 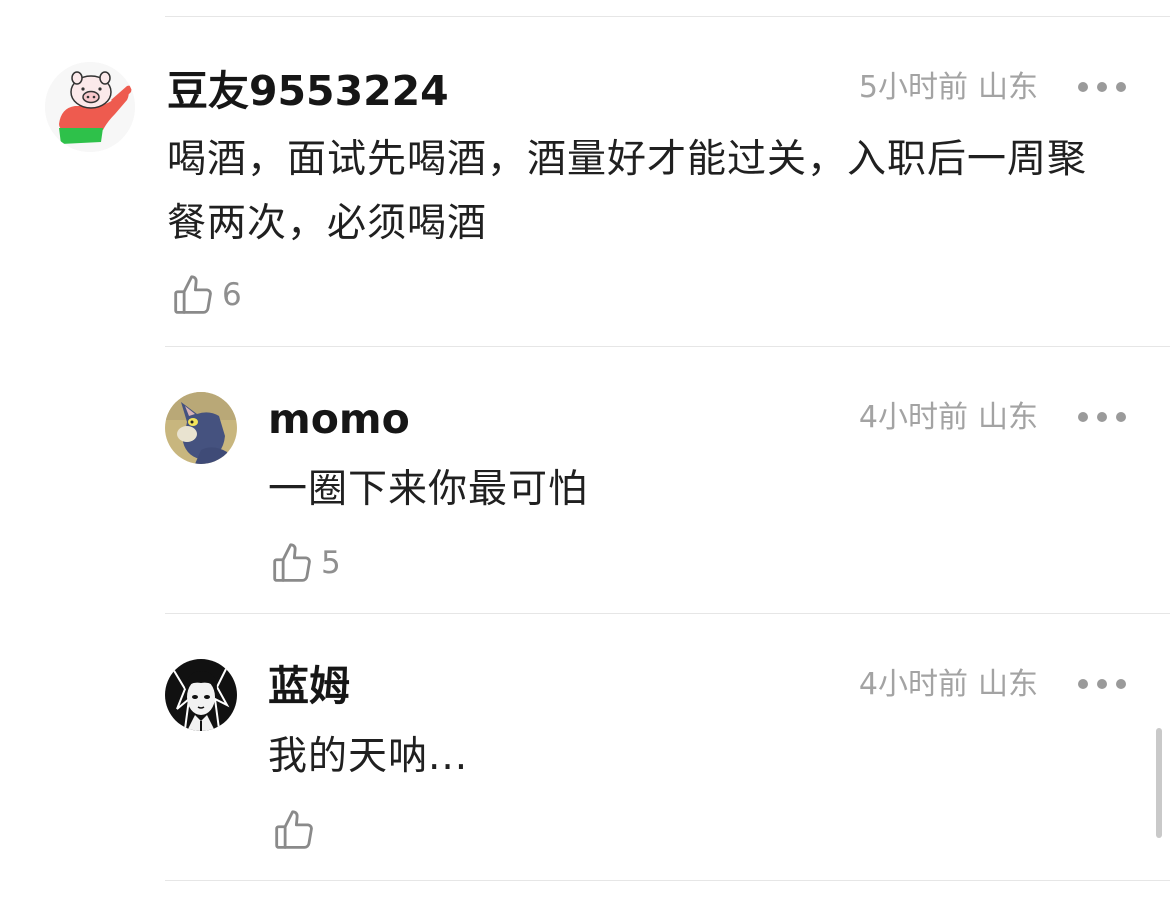 I want to click on like-button: 6, so click(x=206, y=295).